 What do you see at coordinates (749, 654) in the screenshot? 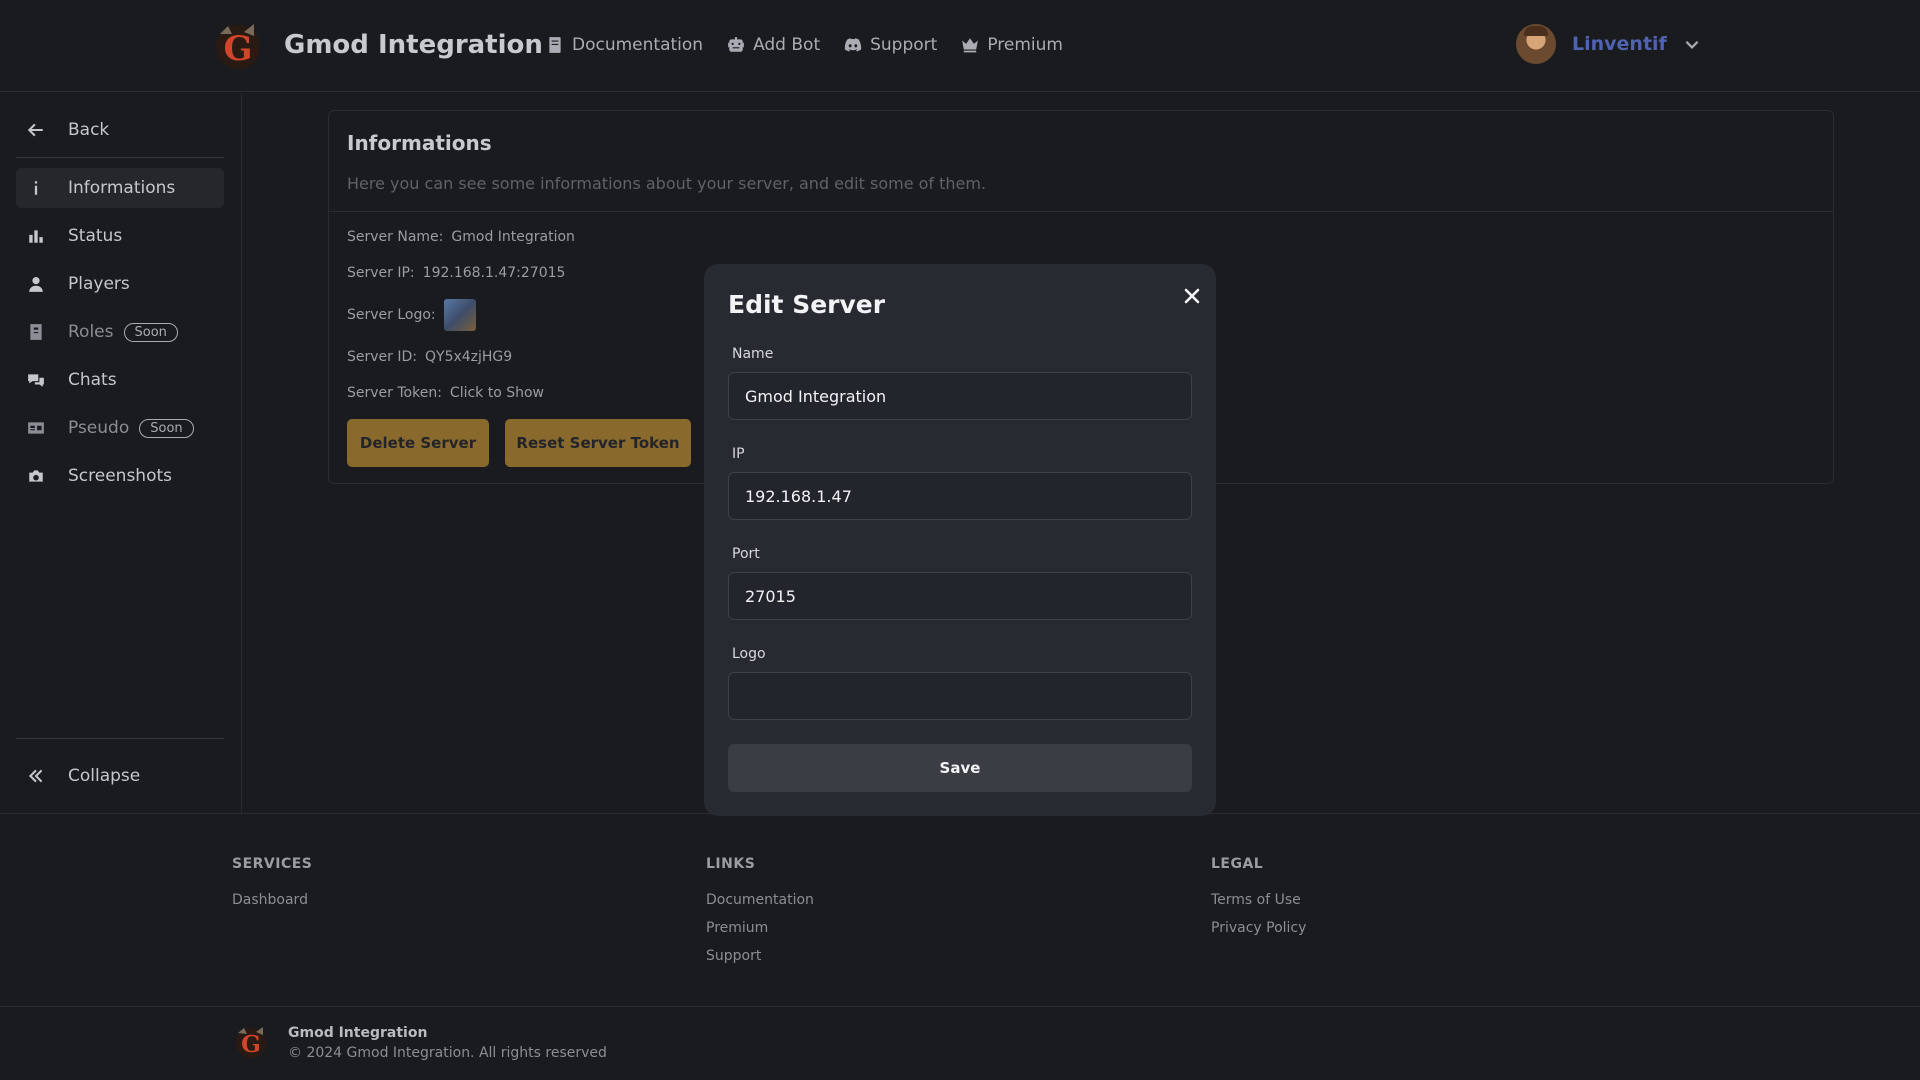
I see `logo-label: Logo` at bounding box center [749, 654].